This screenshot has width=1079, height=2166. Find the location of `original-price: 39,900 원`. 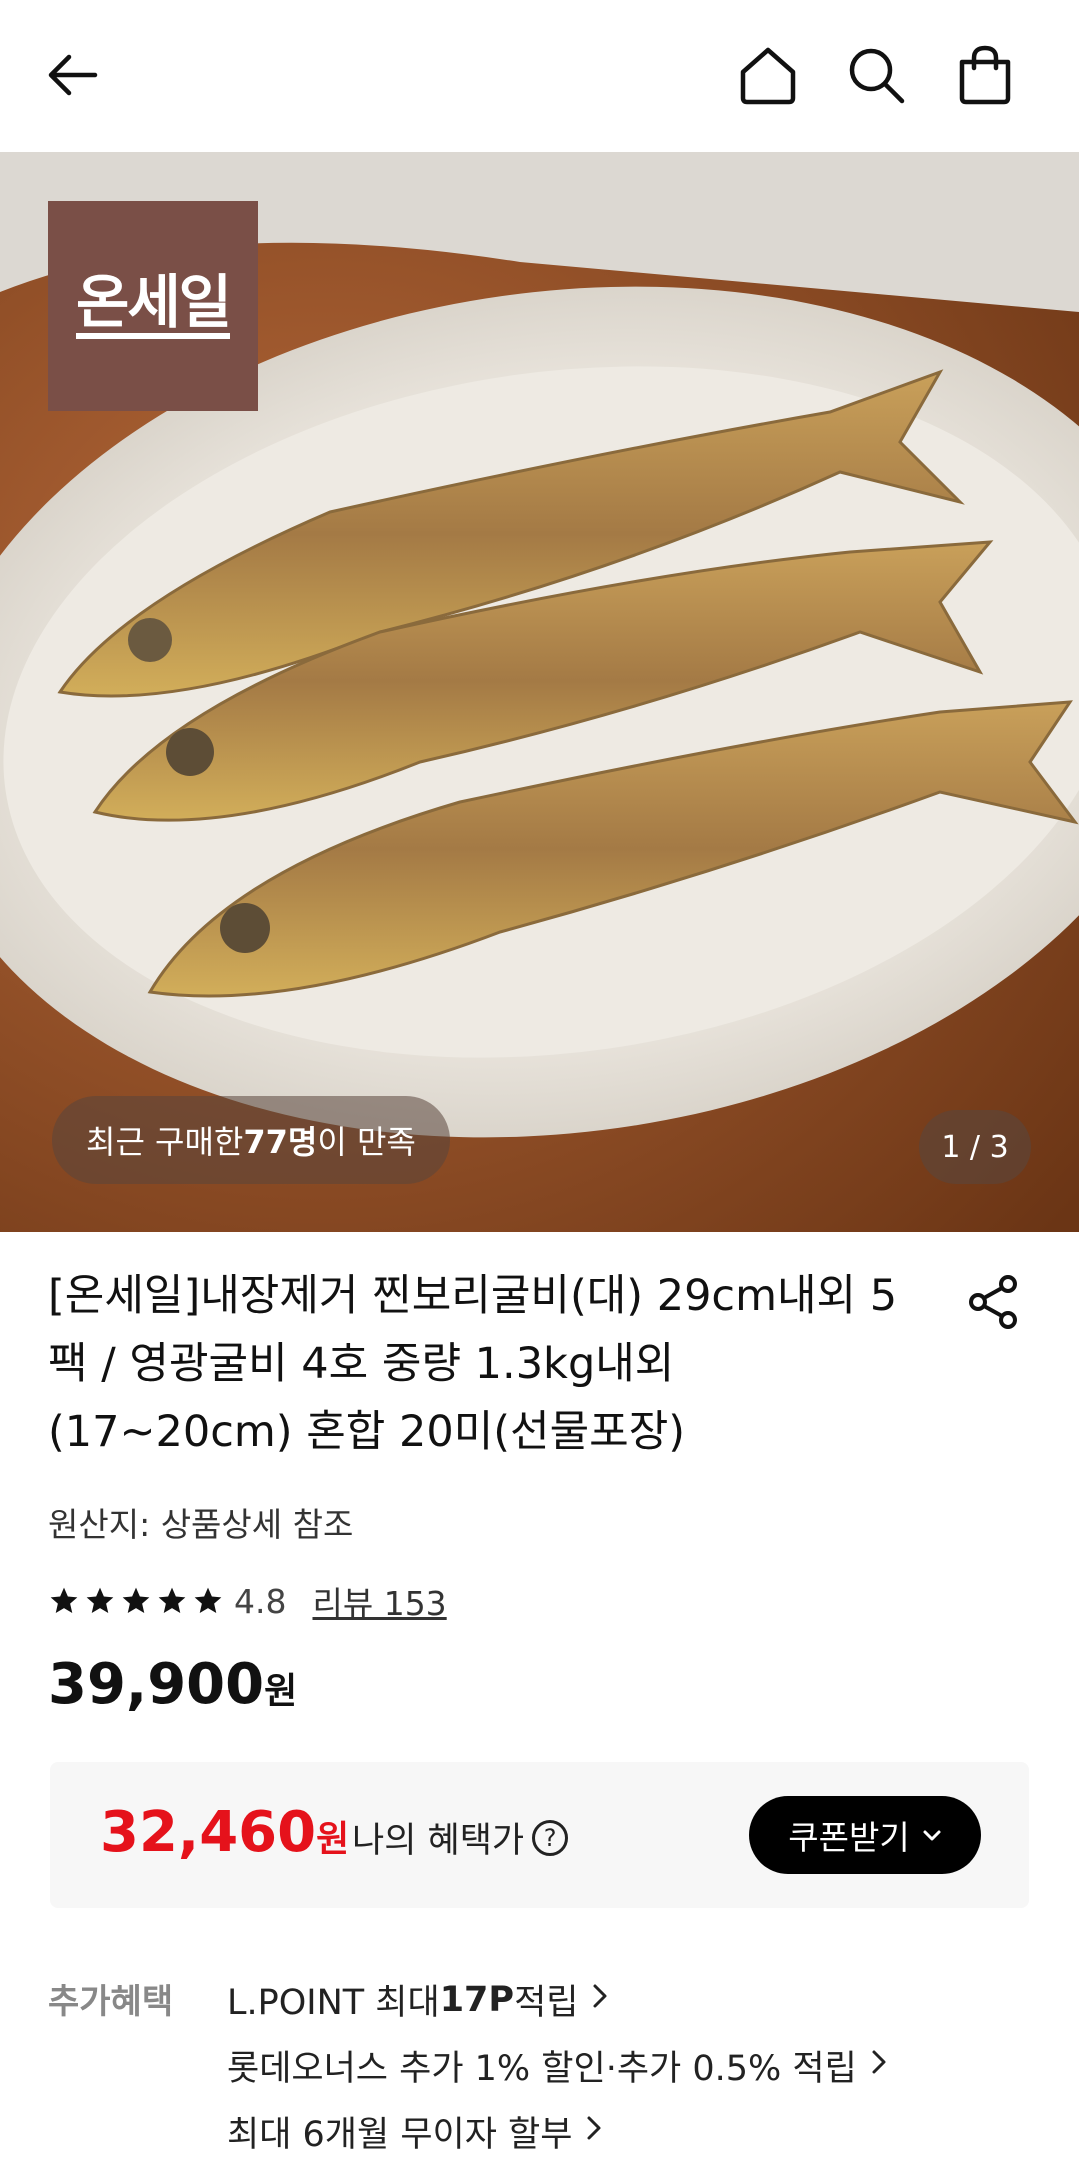

original-price: 39,900 원 is located at coordinates (172, 1689).